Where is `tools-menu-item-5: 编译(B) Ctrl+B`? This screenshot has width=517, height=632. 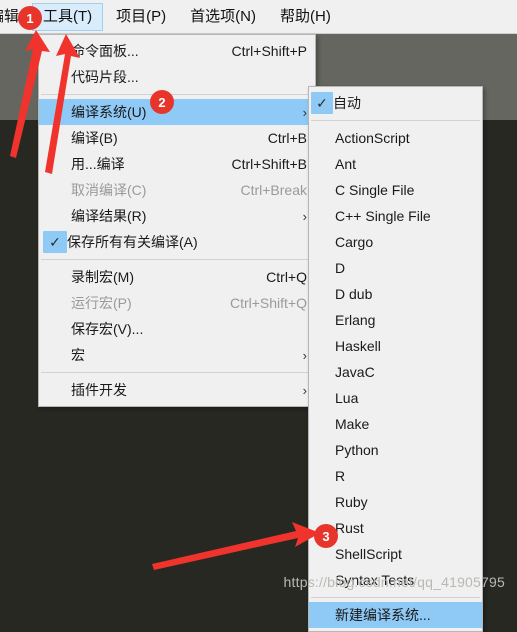
tools-menu-item-5: 编译(B) Ctrl+B is located at coordinates (177, 138).